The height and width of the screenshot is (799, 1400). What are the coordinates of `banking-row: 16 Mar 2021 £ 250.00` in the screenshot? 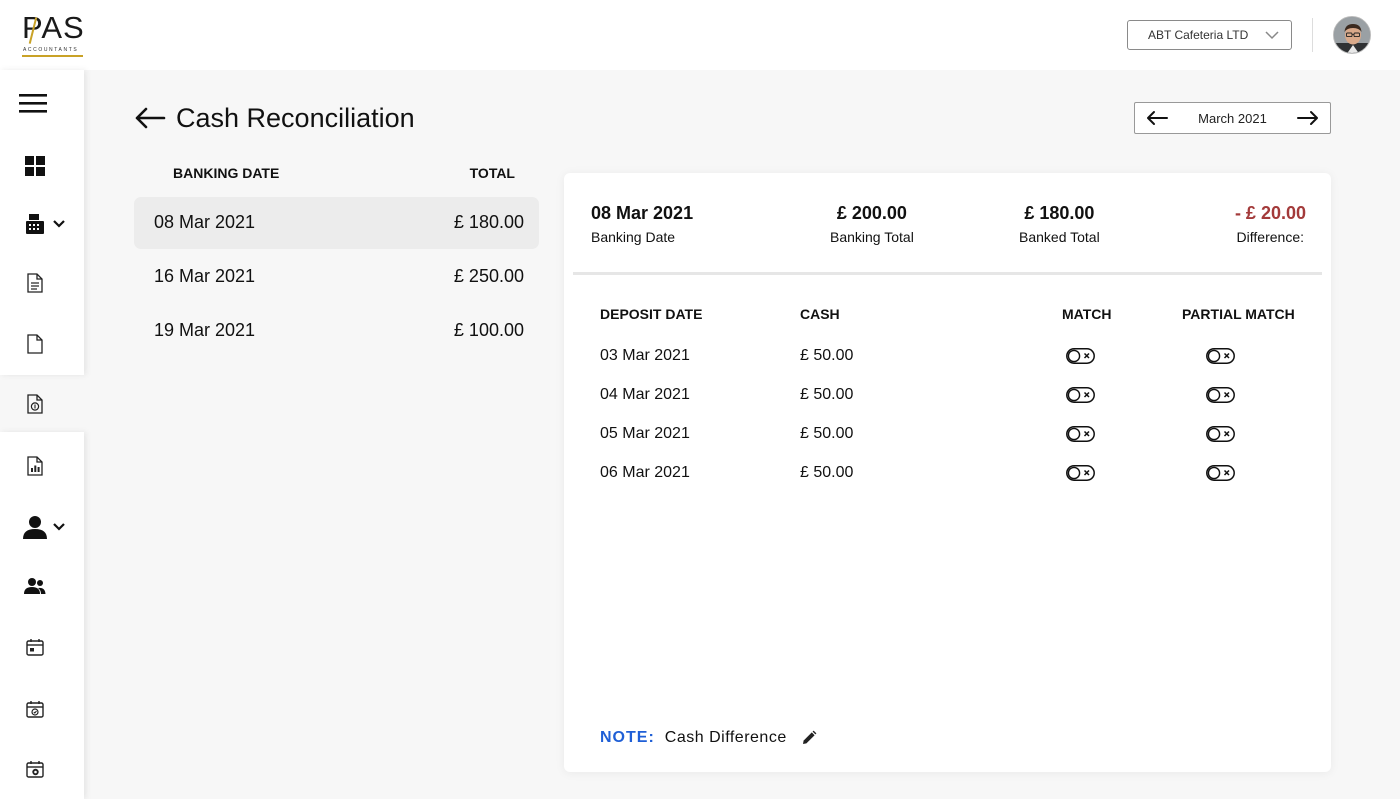 It's located at (336, 277).